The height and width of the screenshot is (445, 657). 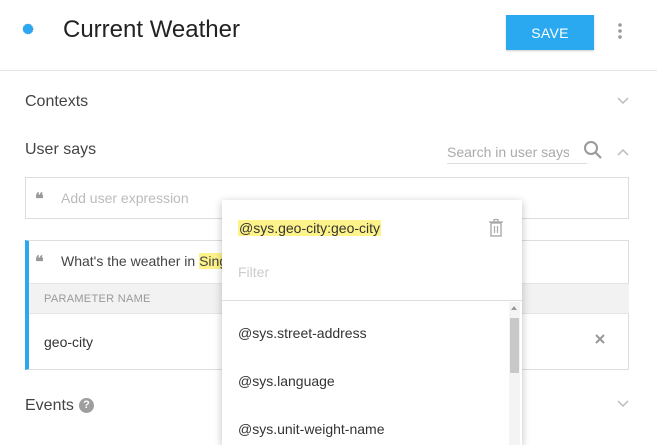 What do you see at coordinates (130, 261) in the screenshot?
I see `expression-text-plain: What's the weather in` at bounding box center [130, 261].